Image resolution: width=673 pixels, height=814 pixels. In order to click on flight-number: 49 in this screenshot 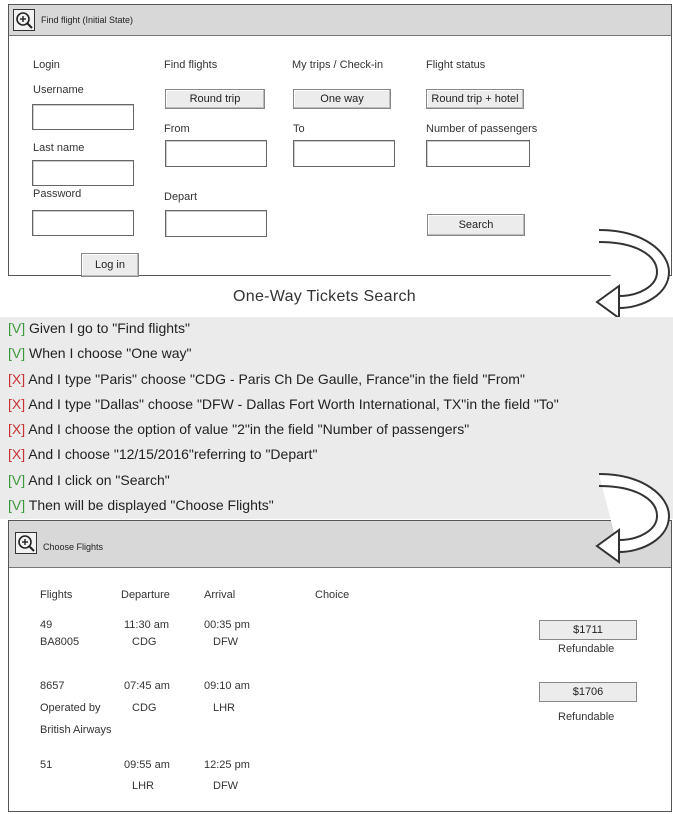, I will do `click(46, 625)`.